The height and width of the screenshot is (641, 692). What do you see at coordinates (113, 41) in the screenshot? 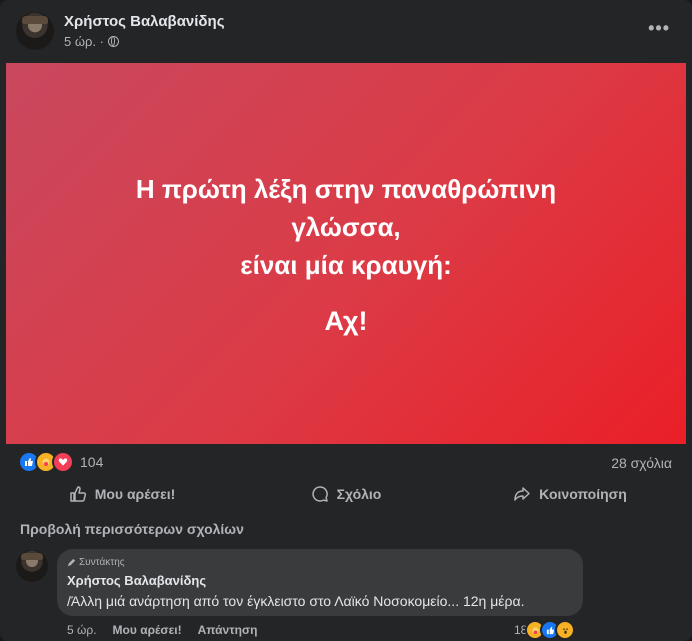
I see `globe-icon` at bounding box center [113, 41].